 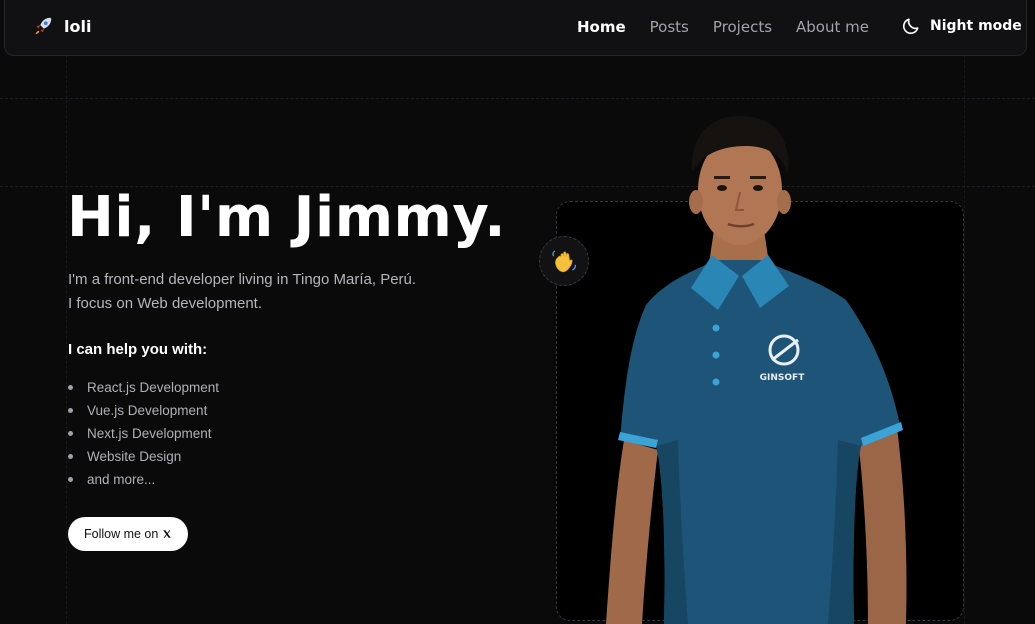 I want to click on hero-description-line-2: I focus on Web development., so click(x=165, y=303).